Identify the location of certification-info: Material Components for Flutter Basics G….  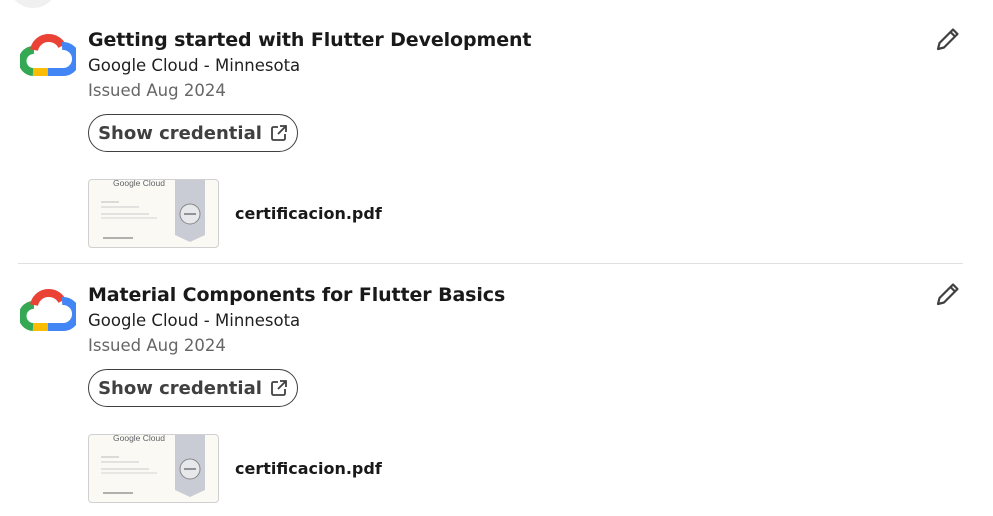
(296, 320).